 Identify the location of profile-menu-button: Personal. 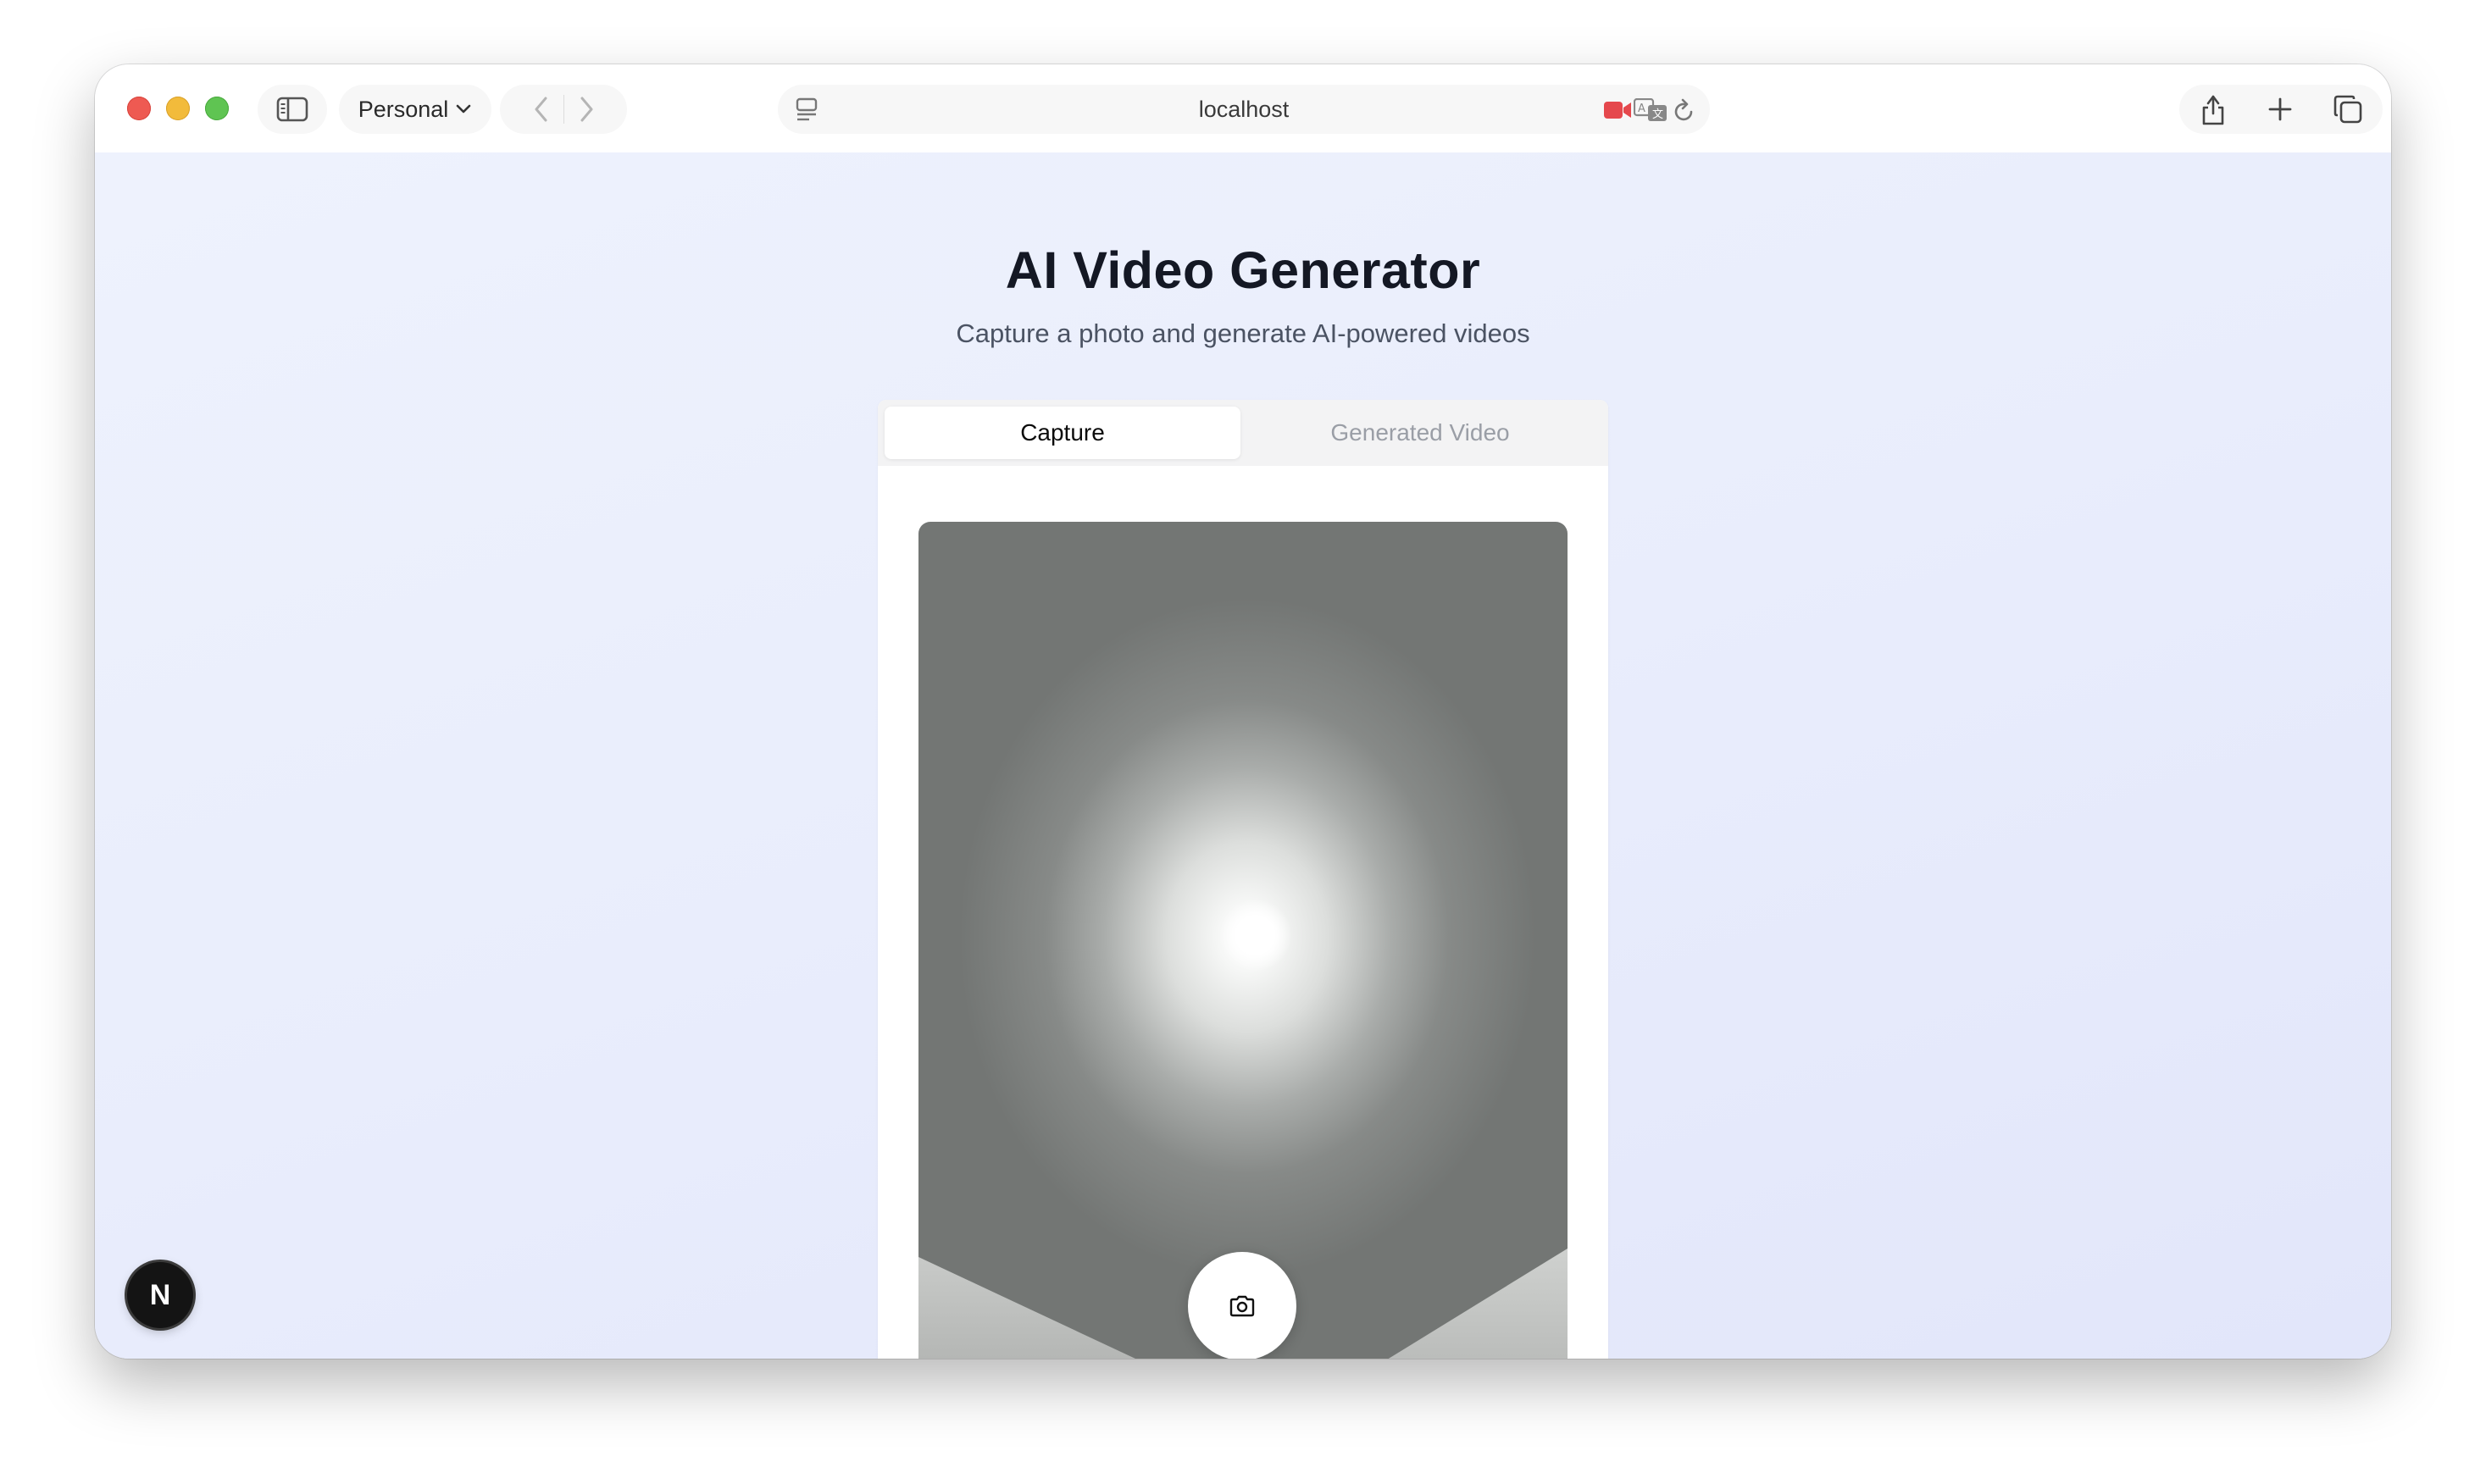
(415, 109).